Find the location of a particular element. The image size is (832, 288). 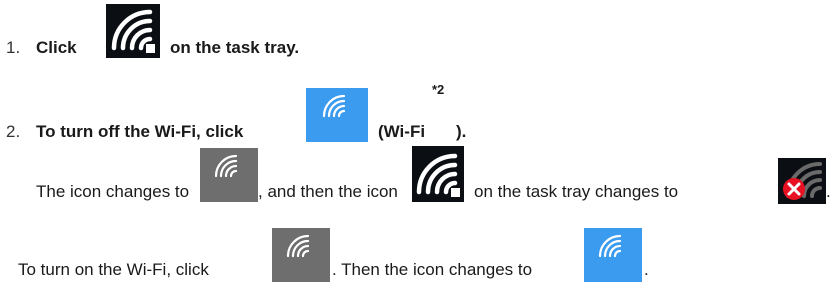

line-3-period: . is located at coordinates (828, 191).